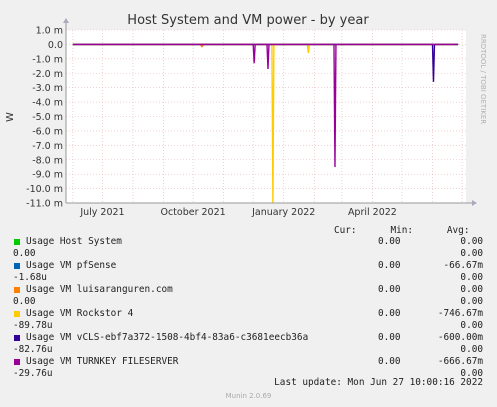 The height and width of the screenshot is (407, 497). What do you see at coordinates (460, 361) in the screenshot?
I see `legend-min: -666.67m` at bounding box center [460, 361].